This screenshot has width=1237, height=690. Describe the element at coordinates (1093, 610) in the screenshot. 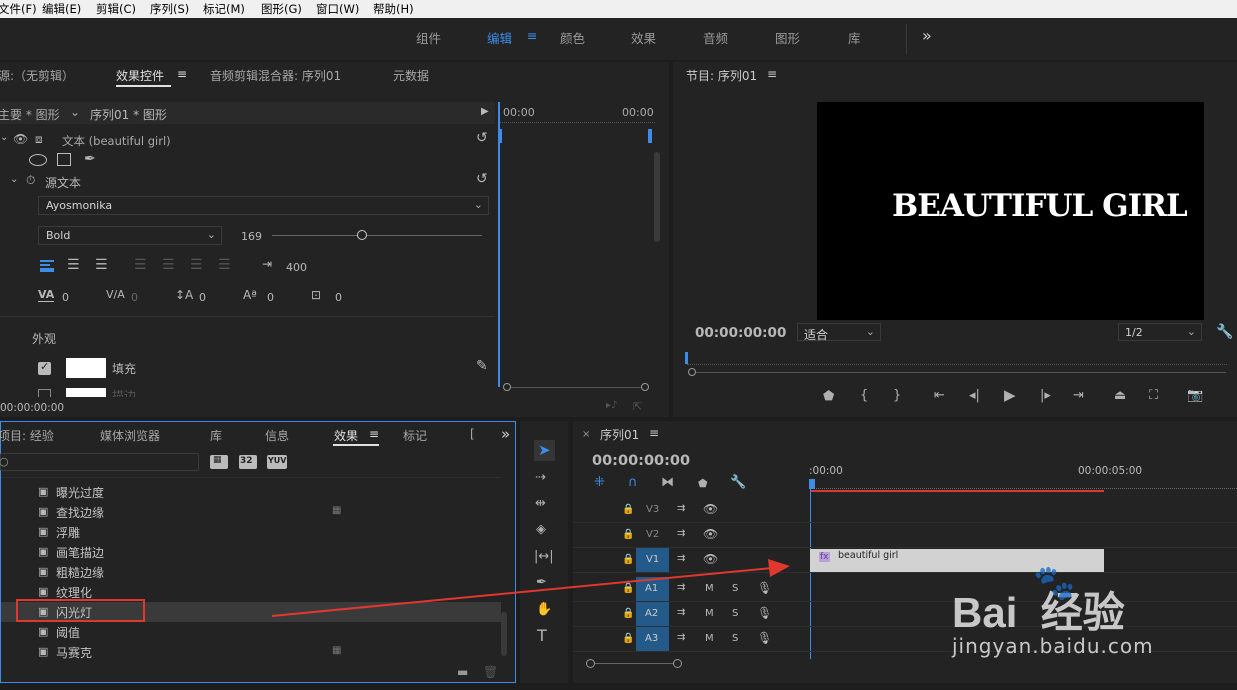

I see `baidu-watermark: Bai 经验 🐾 jingyan.baidu.com` at that location.